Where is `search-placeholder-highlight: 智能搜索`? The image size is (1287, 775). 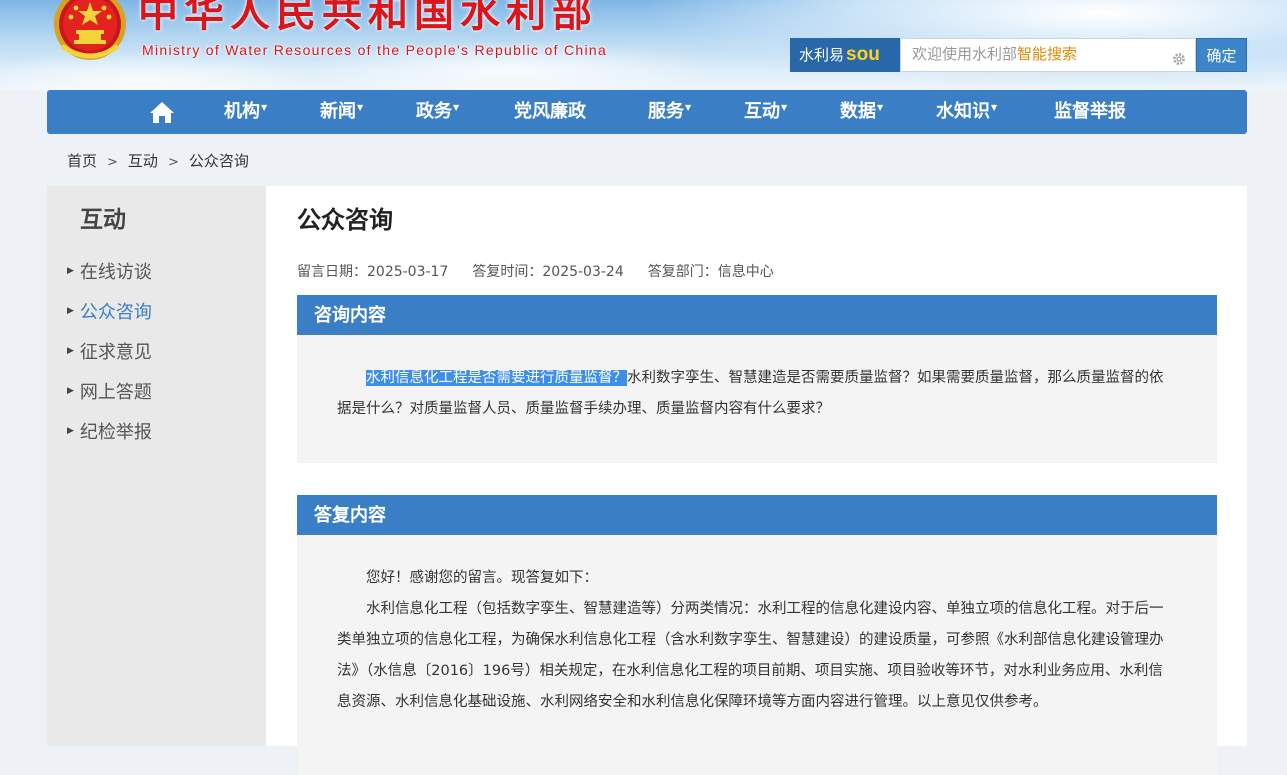
search-placeholder-highlight: 智能搜索 is located at coordinates (1047, 54).